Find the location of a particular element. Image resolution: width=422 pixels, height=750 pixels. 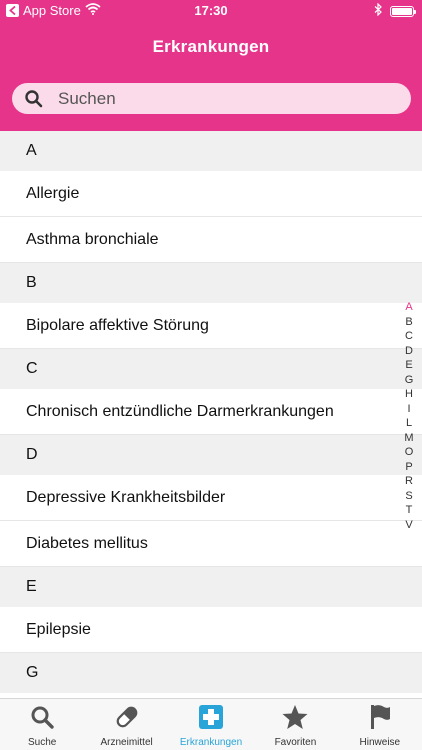

index-letter-g: G is located at coordinates (409, 380).